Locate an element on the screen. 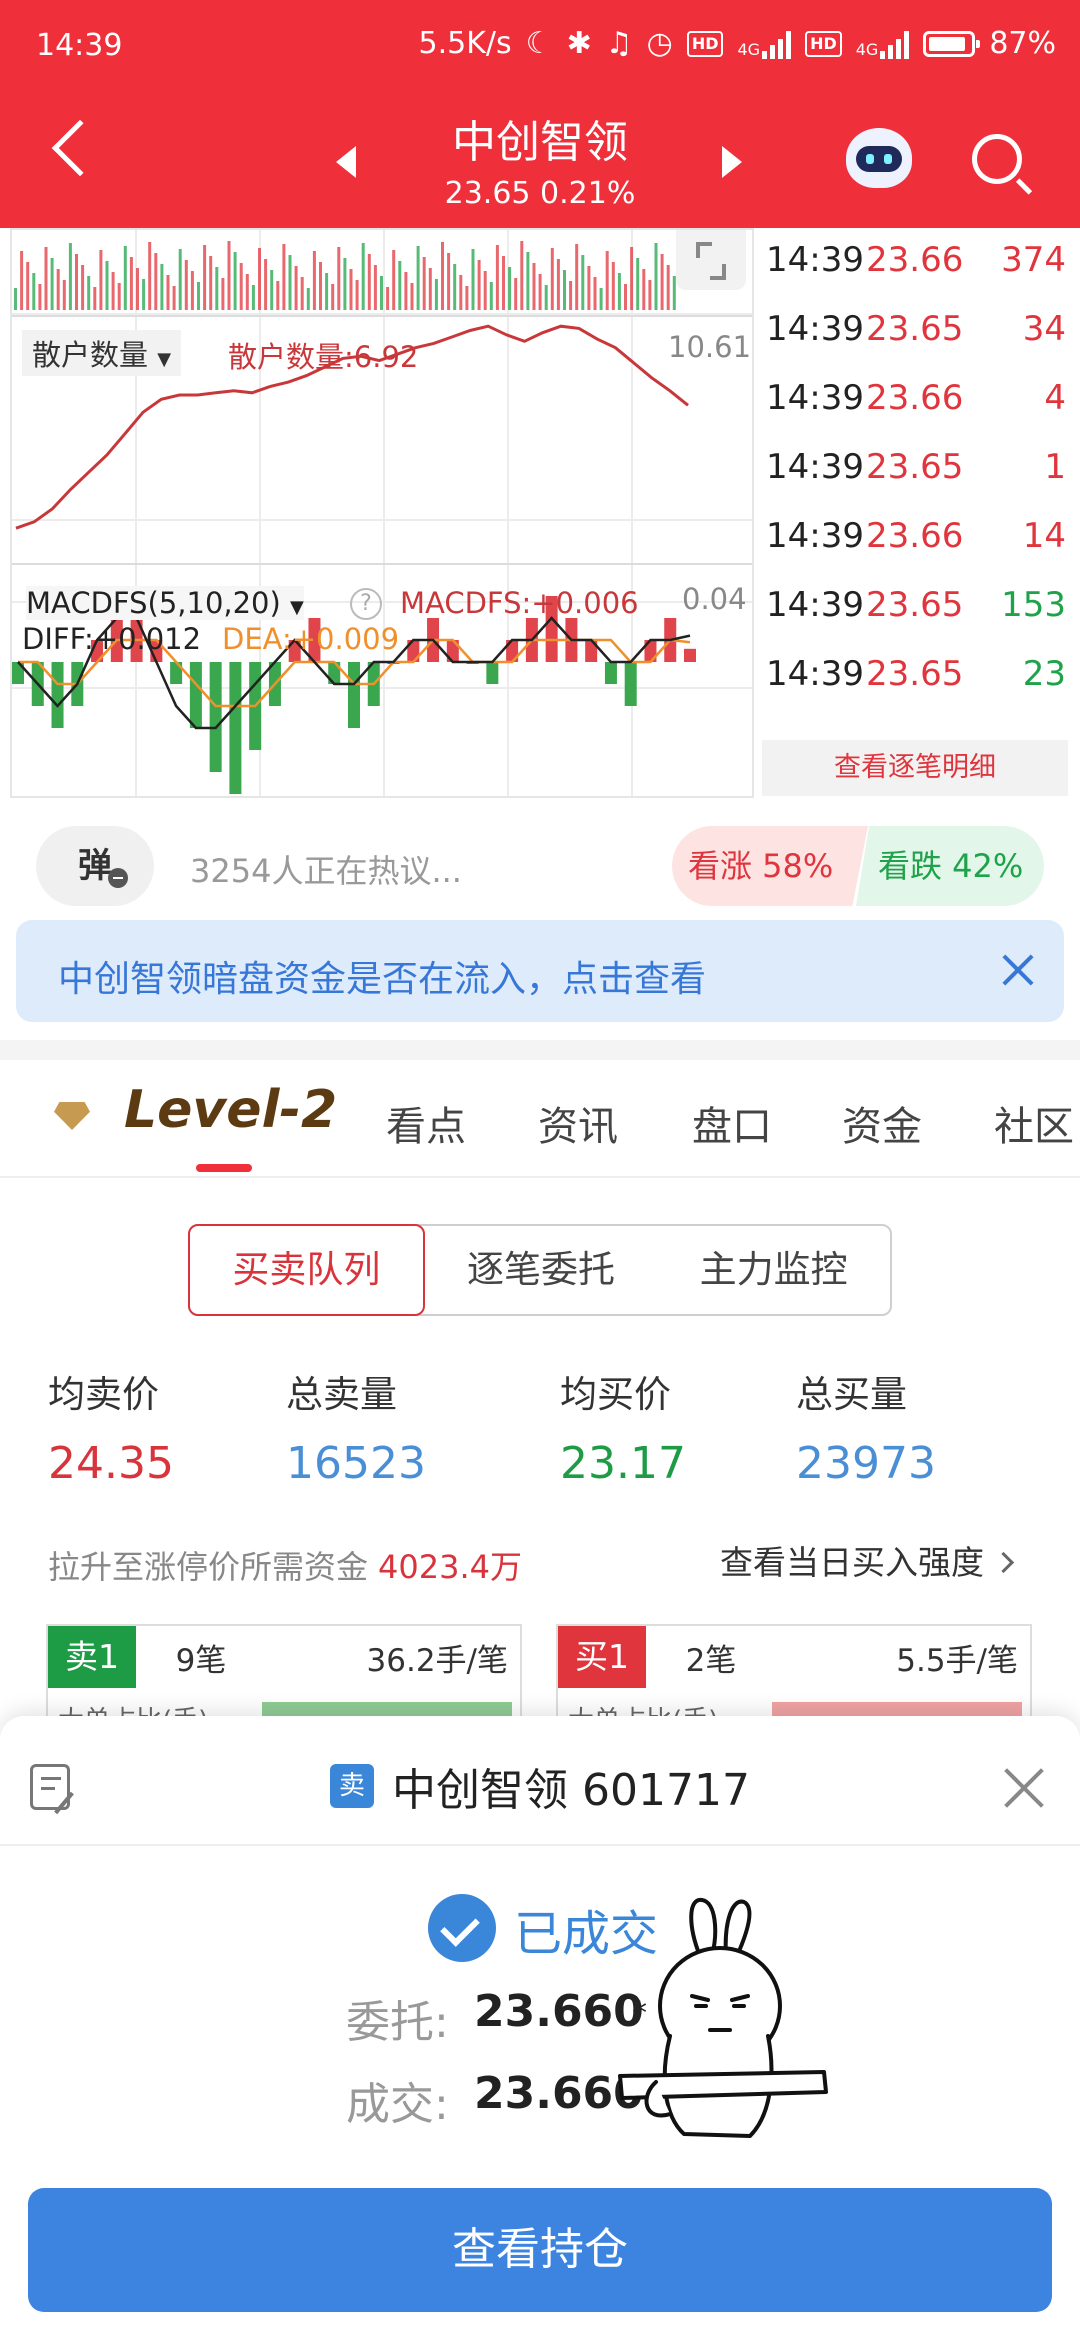  diamond-icon is located at coordinates (72, 1116).